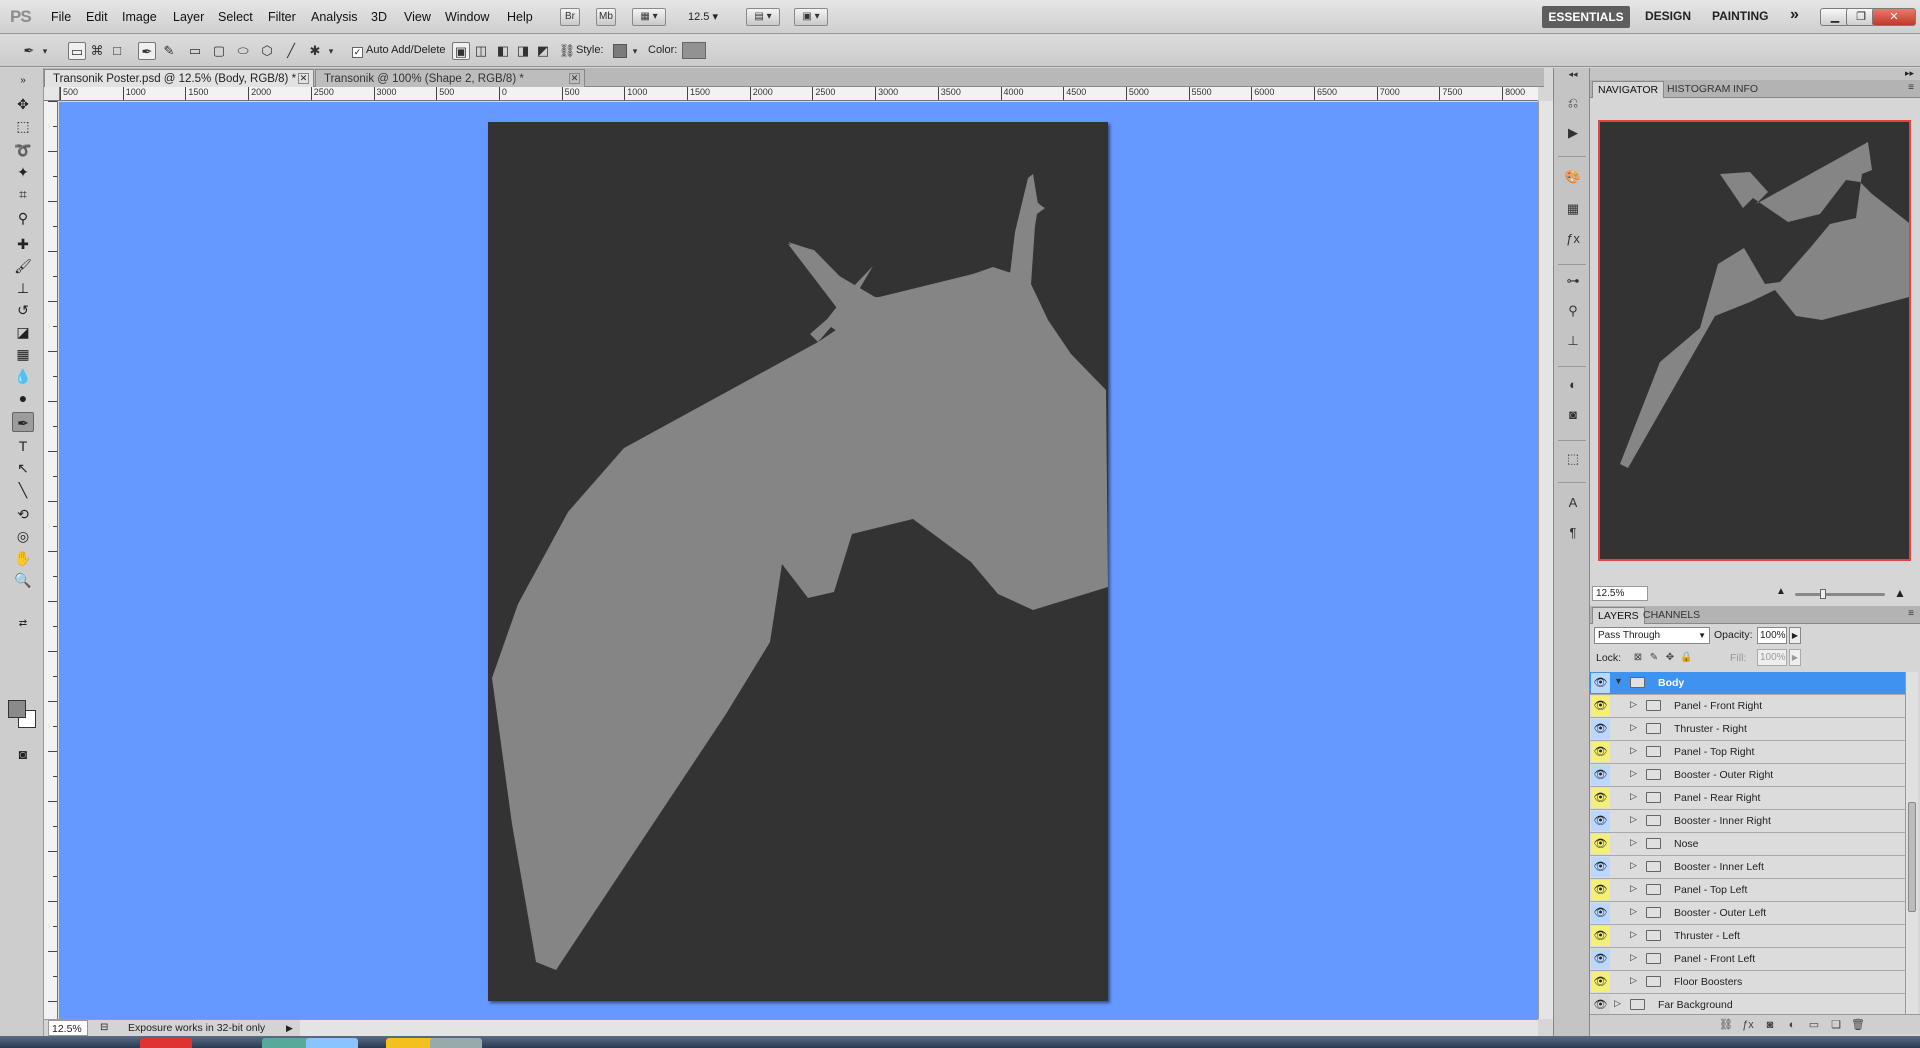 This screenshot has width=1920, height=1048. I want to click on intersect-shape-icon: ◨, so click(523, 51).